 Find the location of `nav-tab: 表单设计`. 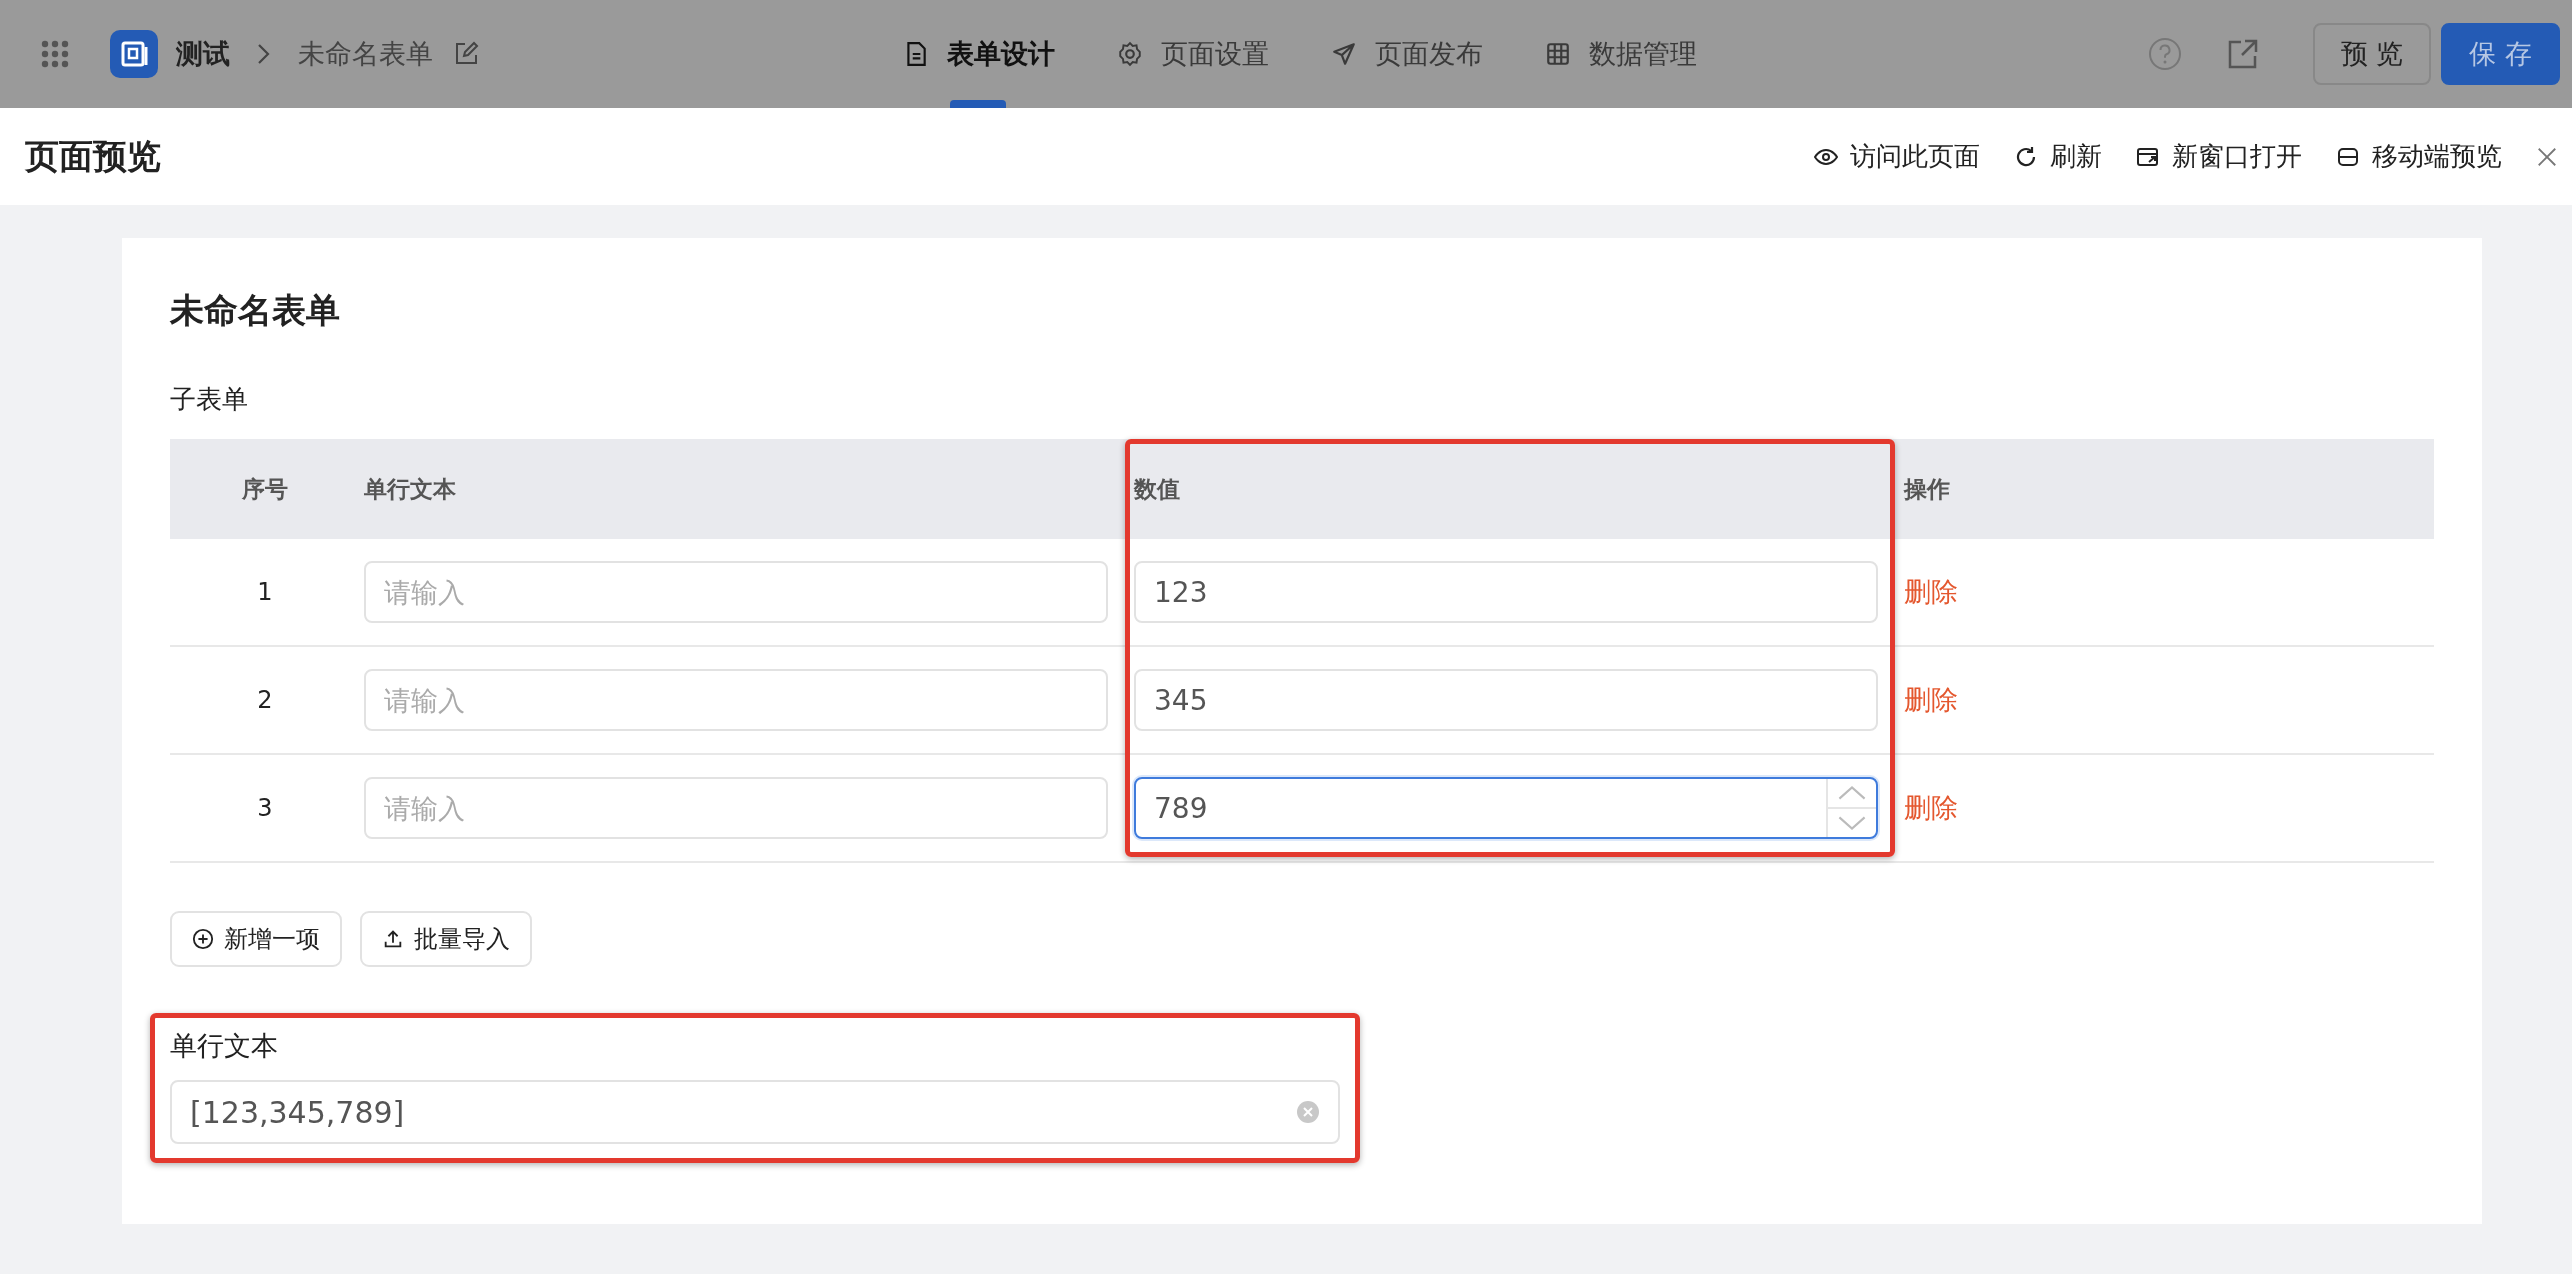

nav-tab: 表单设计 is located at coordinates (979, 54).